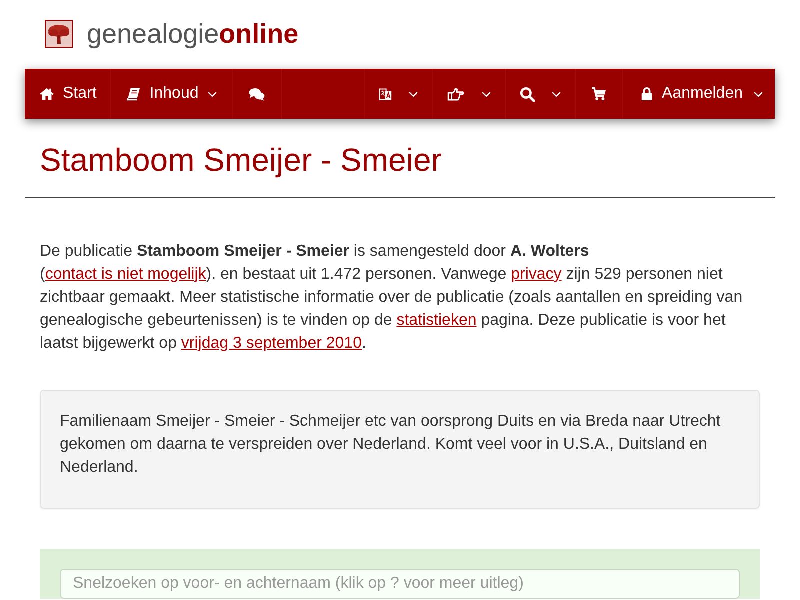 The image size is (800, 600). What do you see at coordinates (599, 94) in the screenshot?
I see `cart-icon` at bounding box center [599, 94].